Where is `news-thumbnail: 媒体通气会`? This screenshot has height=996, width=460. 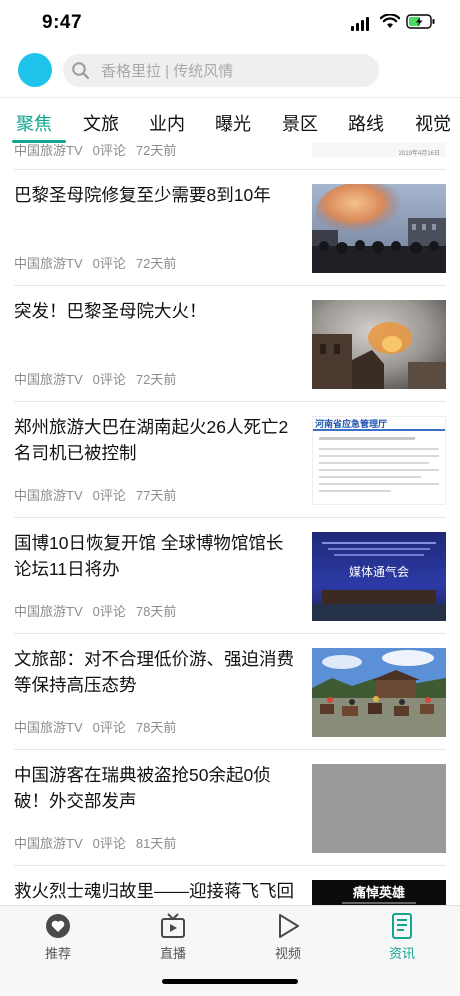 news-thumbnail: 媒体通气会 is located at coordinates (379, 576).